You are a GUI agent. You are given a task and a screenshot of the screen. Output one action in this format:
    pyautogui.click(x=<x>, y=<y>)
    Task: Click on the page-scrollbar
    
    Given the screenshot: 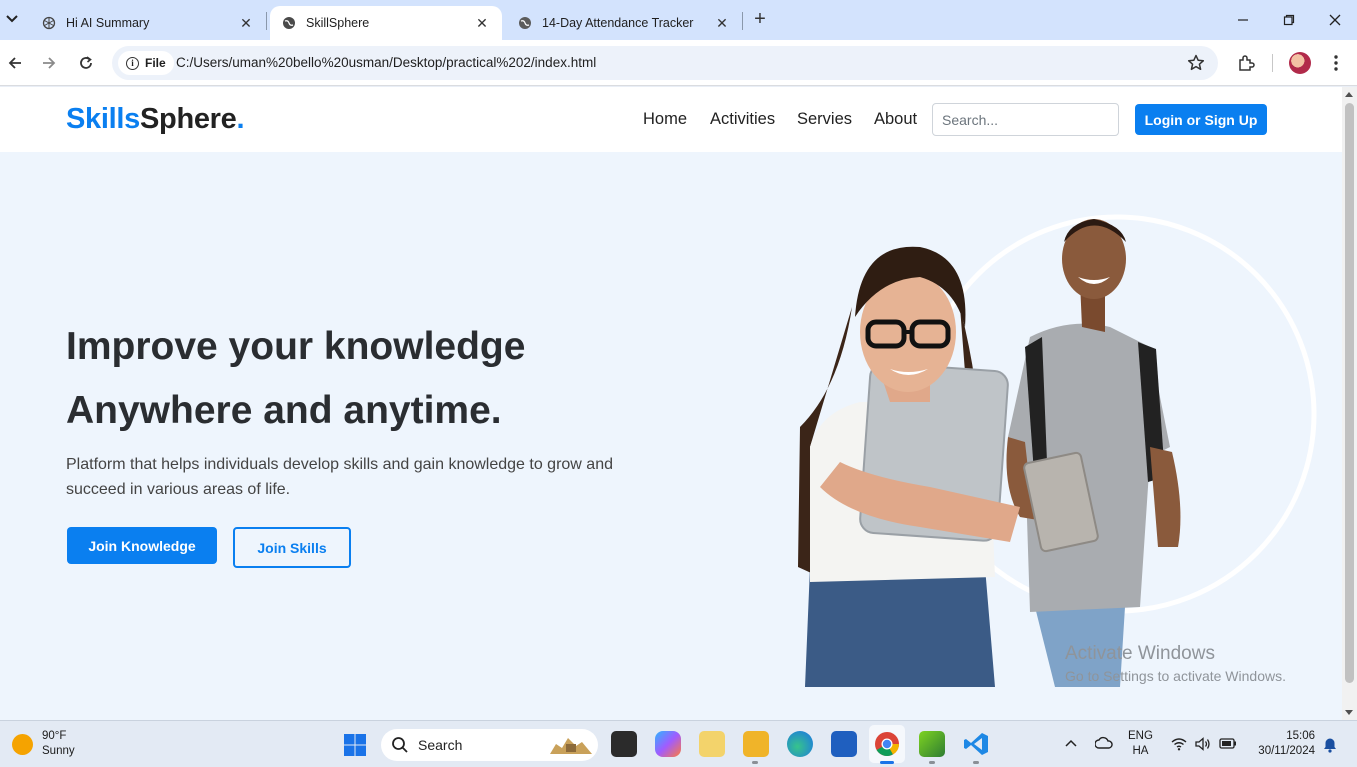 What is the action you would take?
    pyautogui.click(x=1349, y=403)
    